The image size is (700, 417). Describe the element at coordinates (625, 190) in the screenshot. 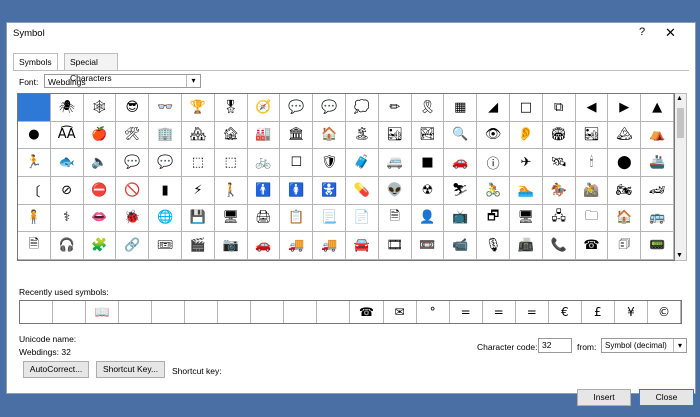

I see `symbol-cell: 🏍` at that location.